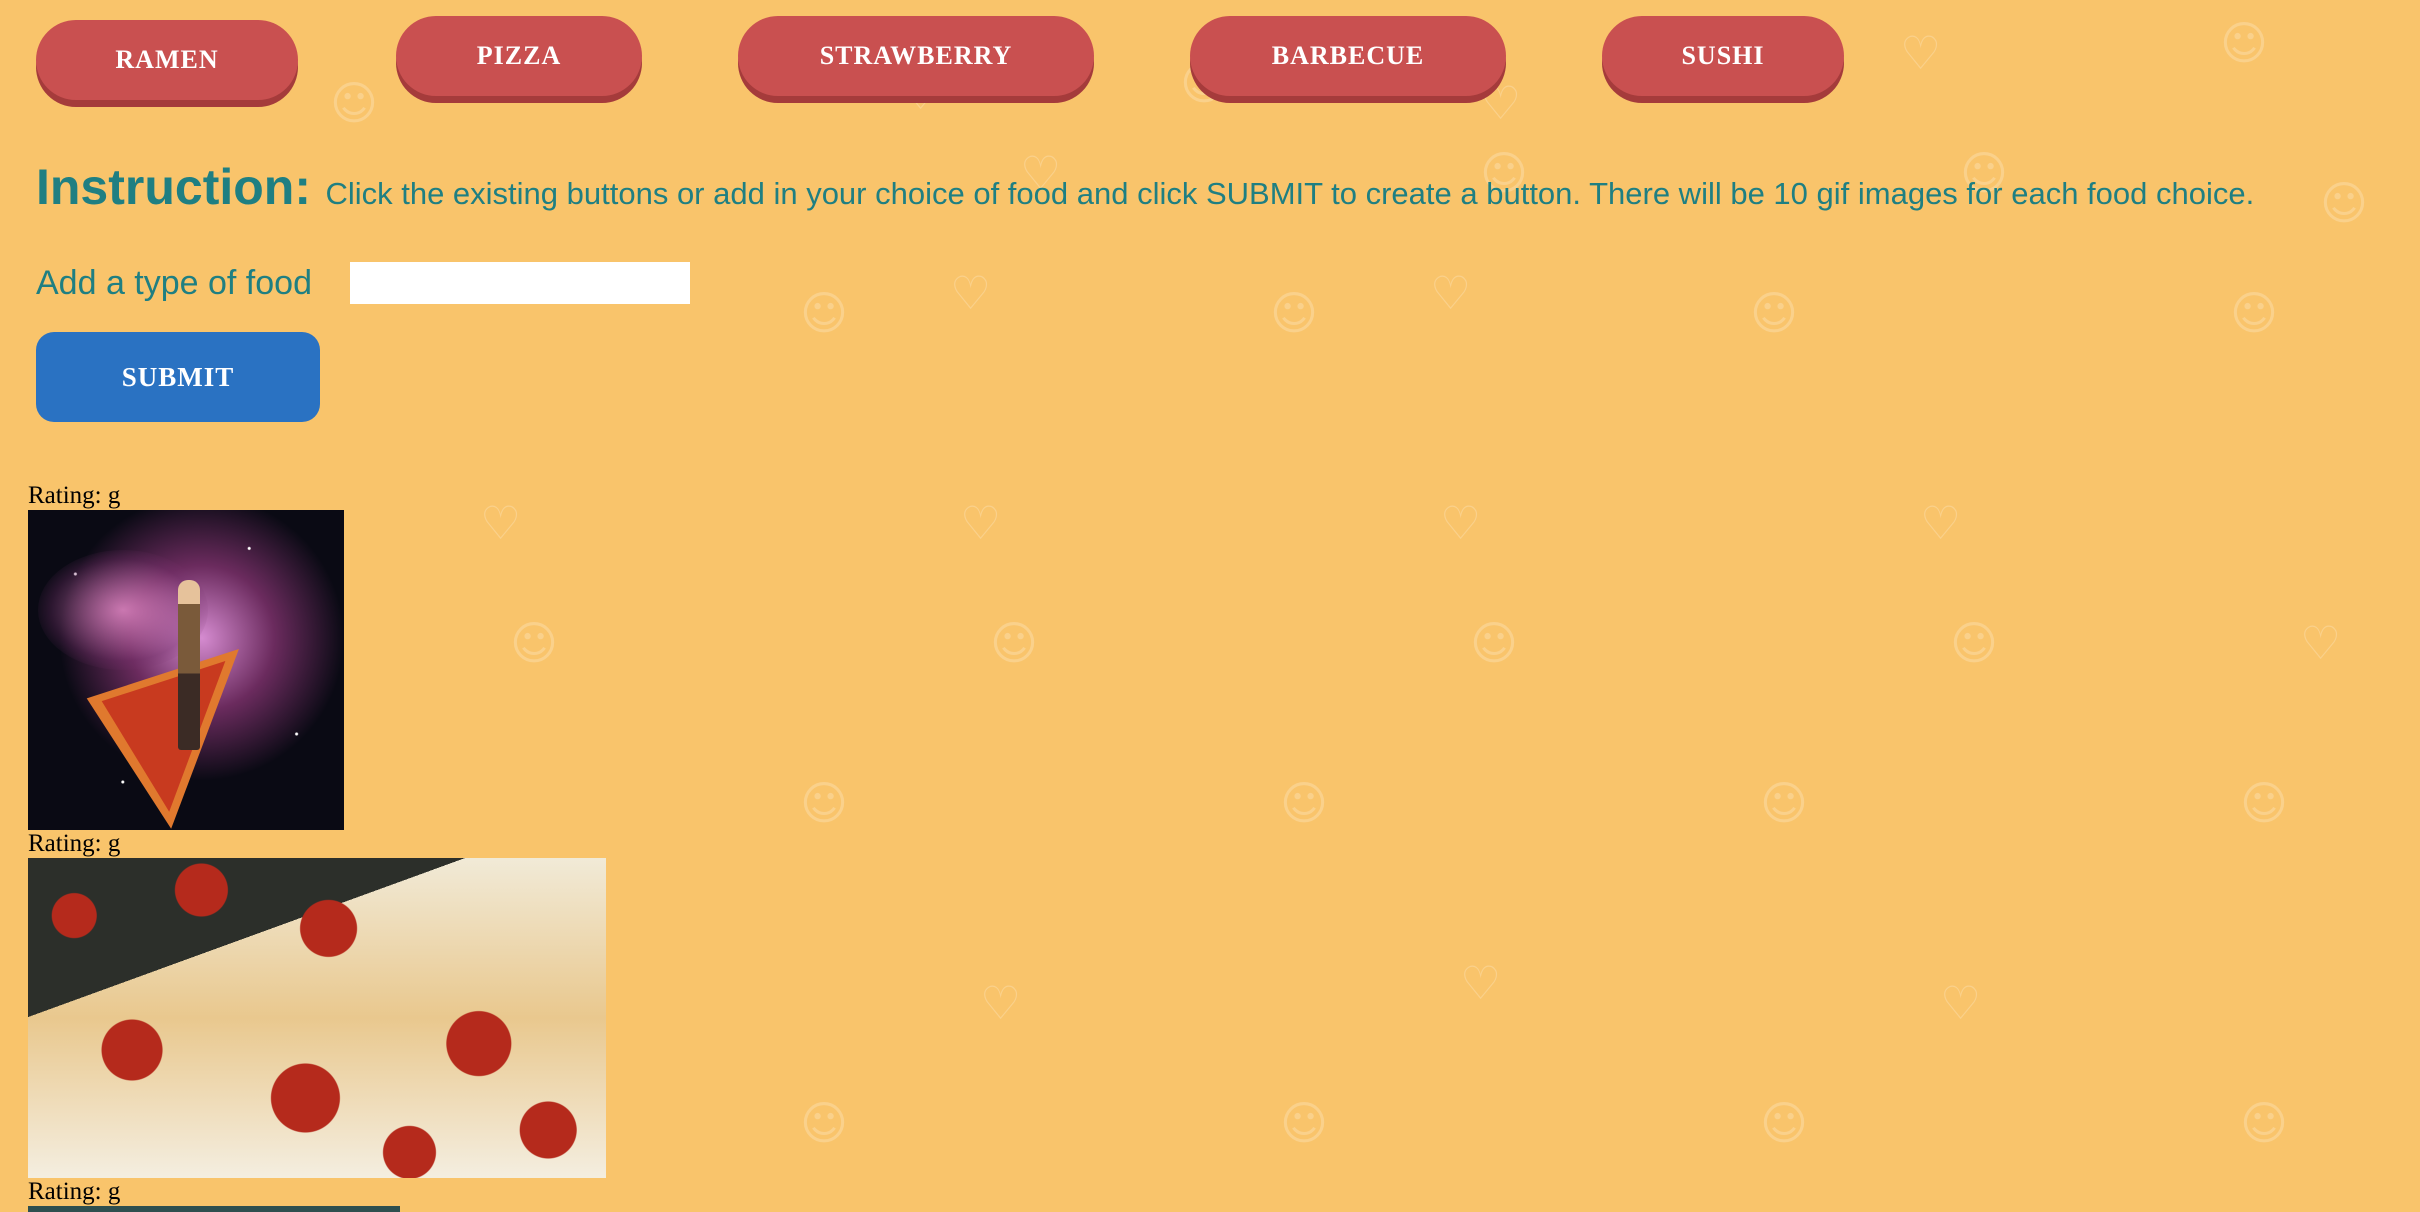 Image resolution: width=2420 pixels, height=1212 pixels. I want to click on gif-results: Rating: g Rating: g Rating: g, so click(317, 847).